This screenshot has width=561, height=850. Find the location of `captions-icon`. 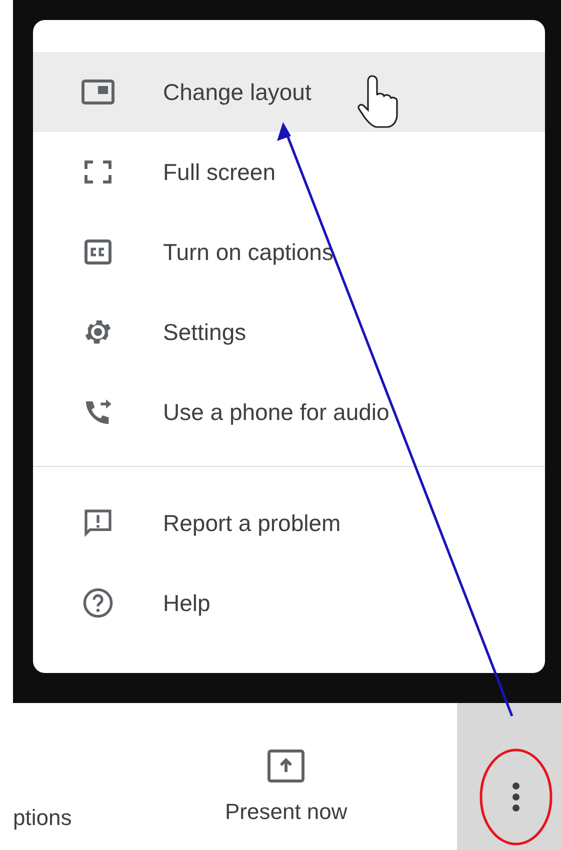

captions-icon is located at coordinates (98, 252).